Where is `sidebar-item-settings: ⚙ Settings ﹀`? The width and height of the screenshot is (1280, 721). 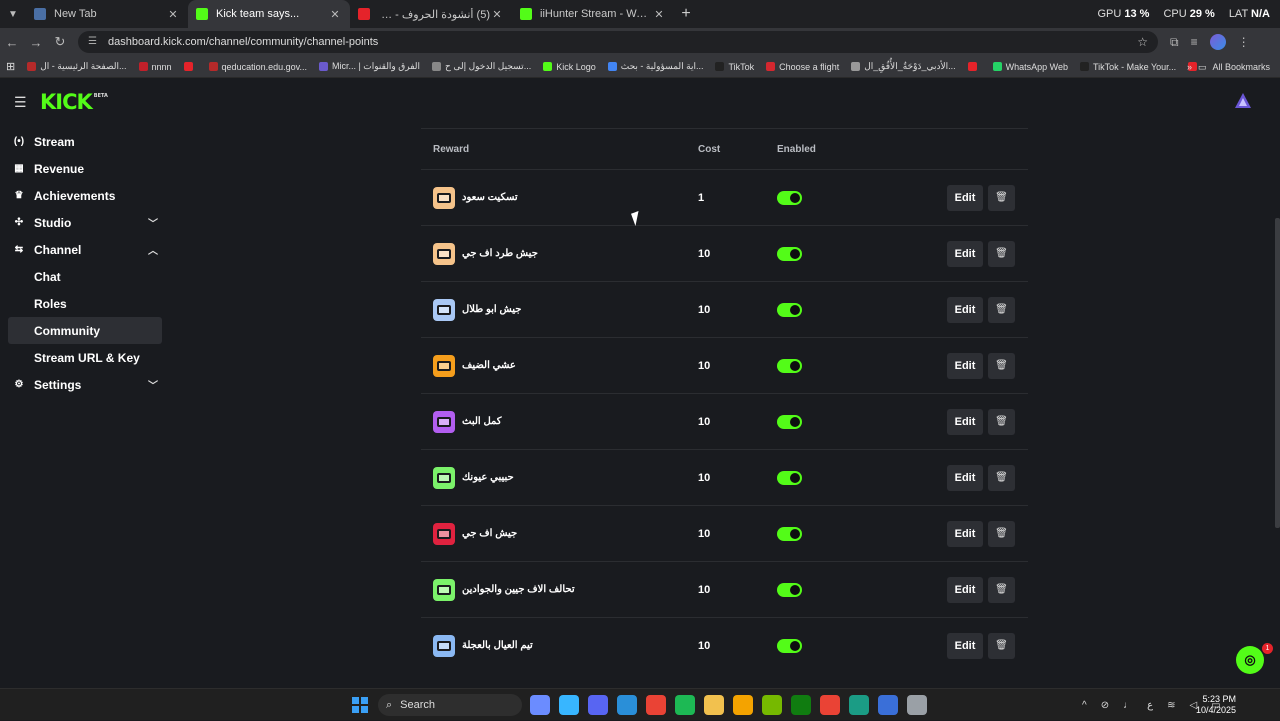 sidebar-item-settings: ⚙ Settings ﹀ is located at coordinates (85, 384).